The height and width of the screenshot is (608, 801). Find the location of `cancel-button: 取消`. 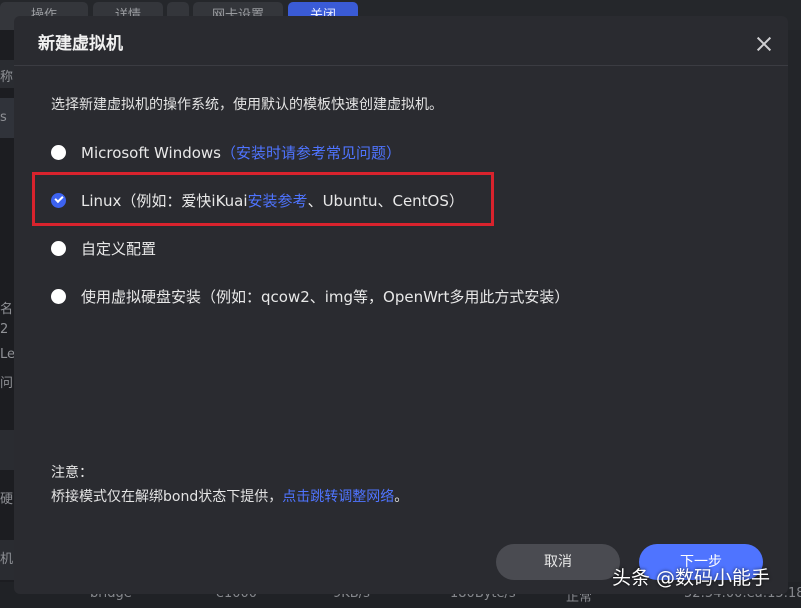

cancel-button: 取消 is located at coordinates (558, 562).